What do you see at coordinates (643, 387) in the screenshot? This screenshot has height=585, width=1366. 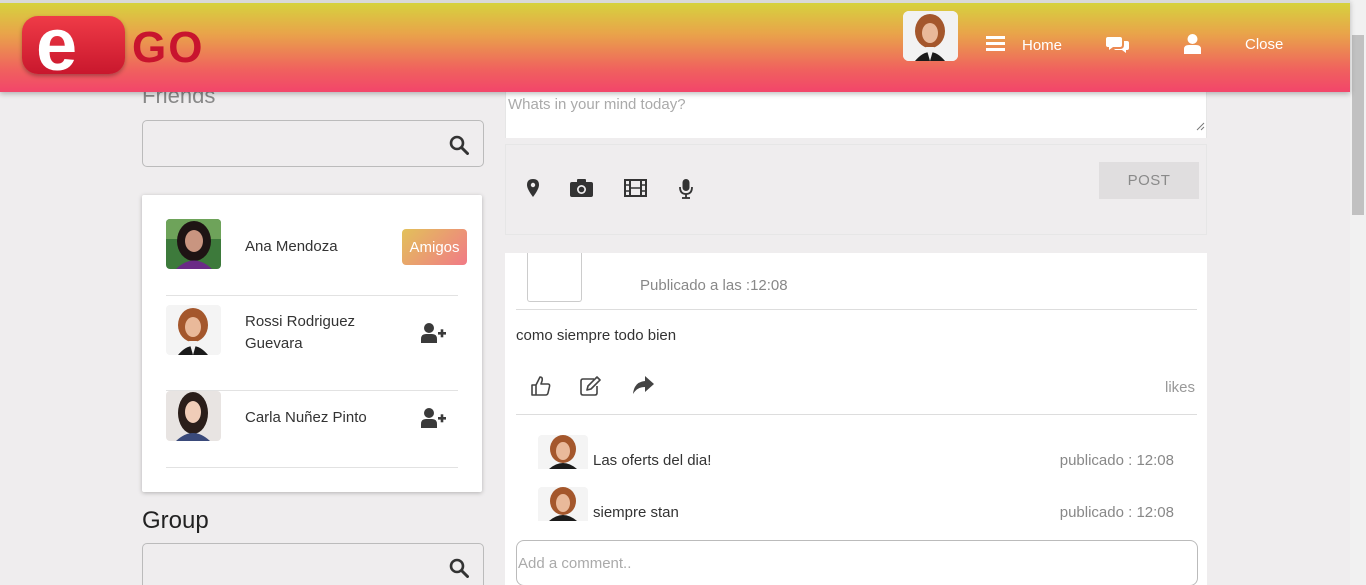 I see `share-forward-icon` at bounding box center [643, 387].